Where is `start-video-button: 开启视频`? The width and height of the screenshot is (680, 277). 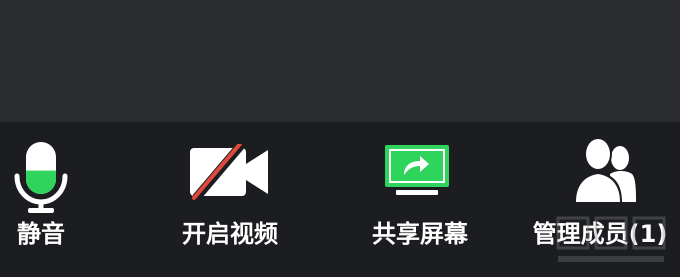 start-video-button: 开启视频 is located at coordinates (230, 199).